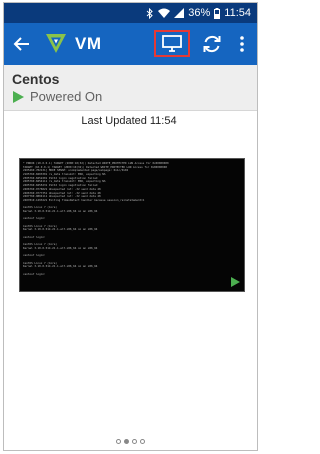 This screenshot has height=454, width=320. Describe the element at coordinates (18, 96) in the screenshot. I see `play-icon` at that location.